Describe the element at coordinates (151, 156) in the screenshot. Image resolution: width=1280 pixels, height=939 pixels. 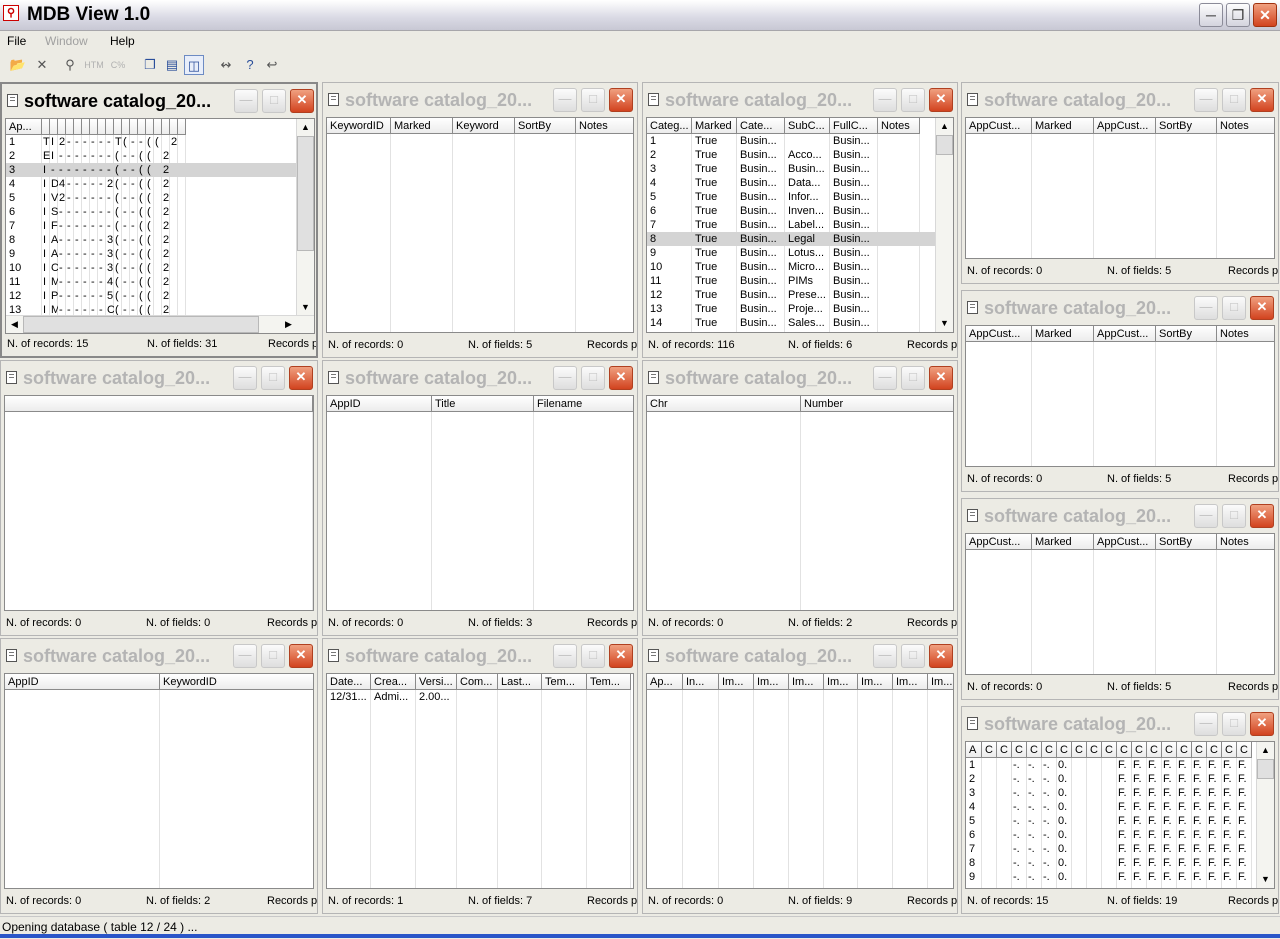
I see `table-row: 2 E I - - - - - - -(- -((2` at that location.